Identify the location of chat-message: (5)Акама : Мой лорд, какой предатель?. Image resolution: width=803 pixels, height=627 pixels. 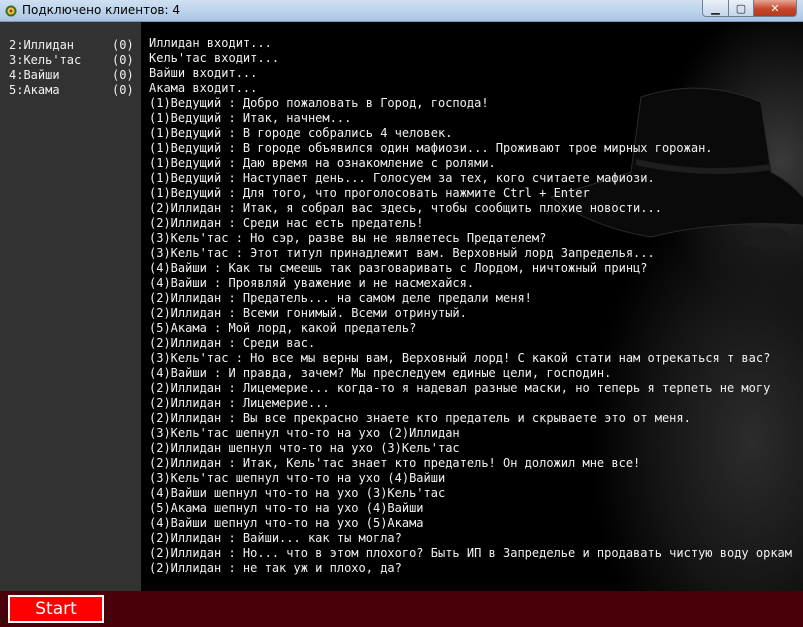
(283, 328).